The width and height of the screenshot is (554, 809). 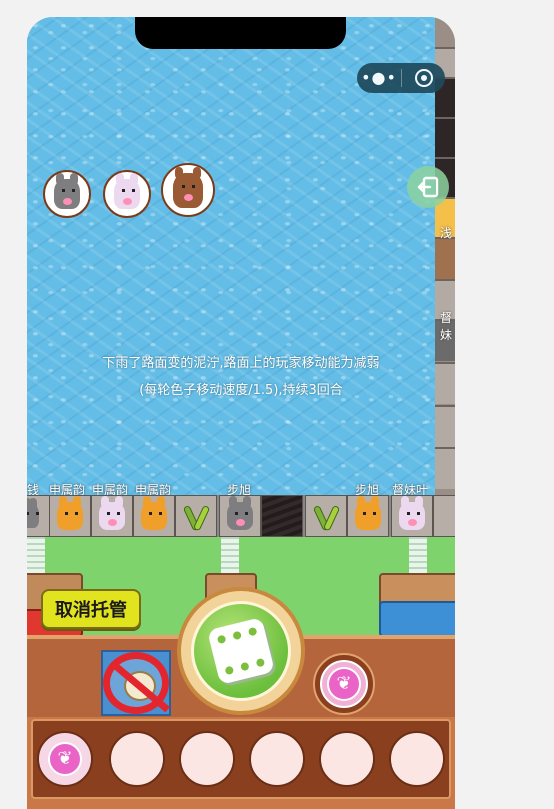 I want to click on road-cell-mud, so click(x=282, y=516).